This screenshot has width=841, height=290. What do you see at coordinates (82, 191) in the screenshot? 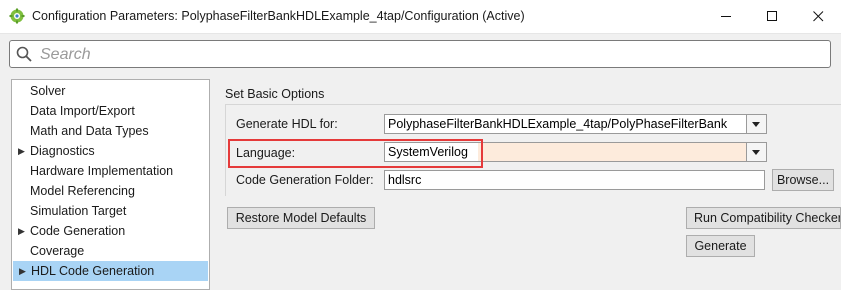
I see `tree-item-label: Model Referencing` at bounding box center [82, 191].